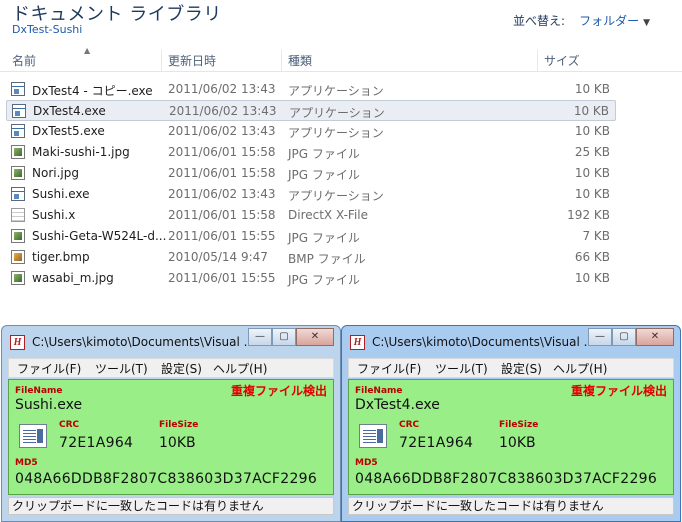 This screenshot has height=522, width=682. Describe the element at coordinates (222, 61) in the screenshot. I see `column-header-date: 更新日時` at that location.